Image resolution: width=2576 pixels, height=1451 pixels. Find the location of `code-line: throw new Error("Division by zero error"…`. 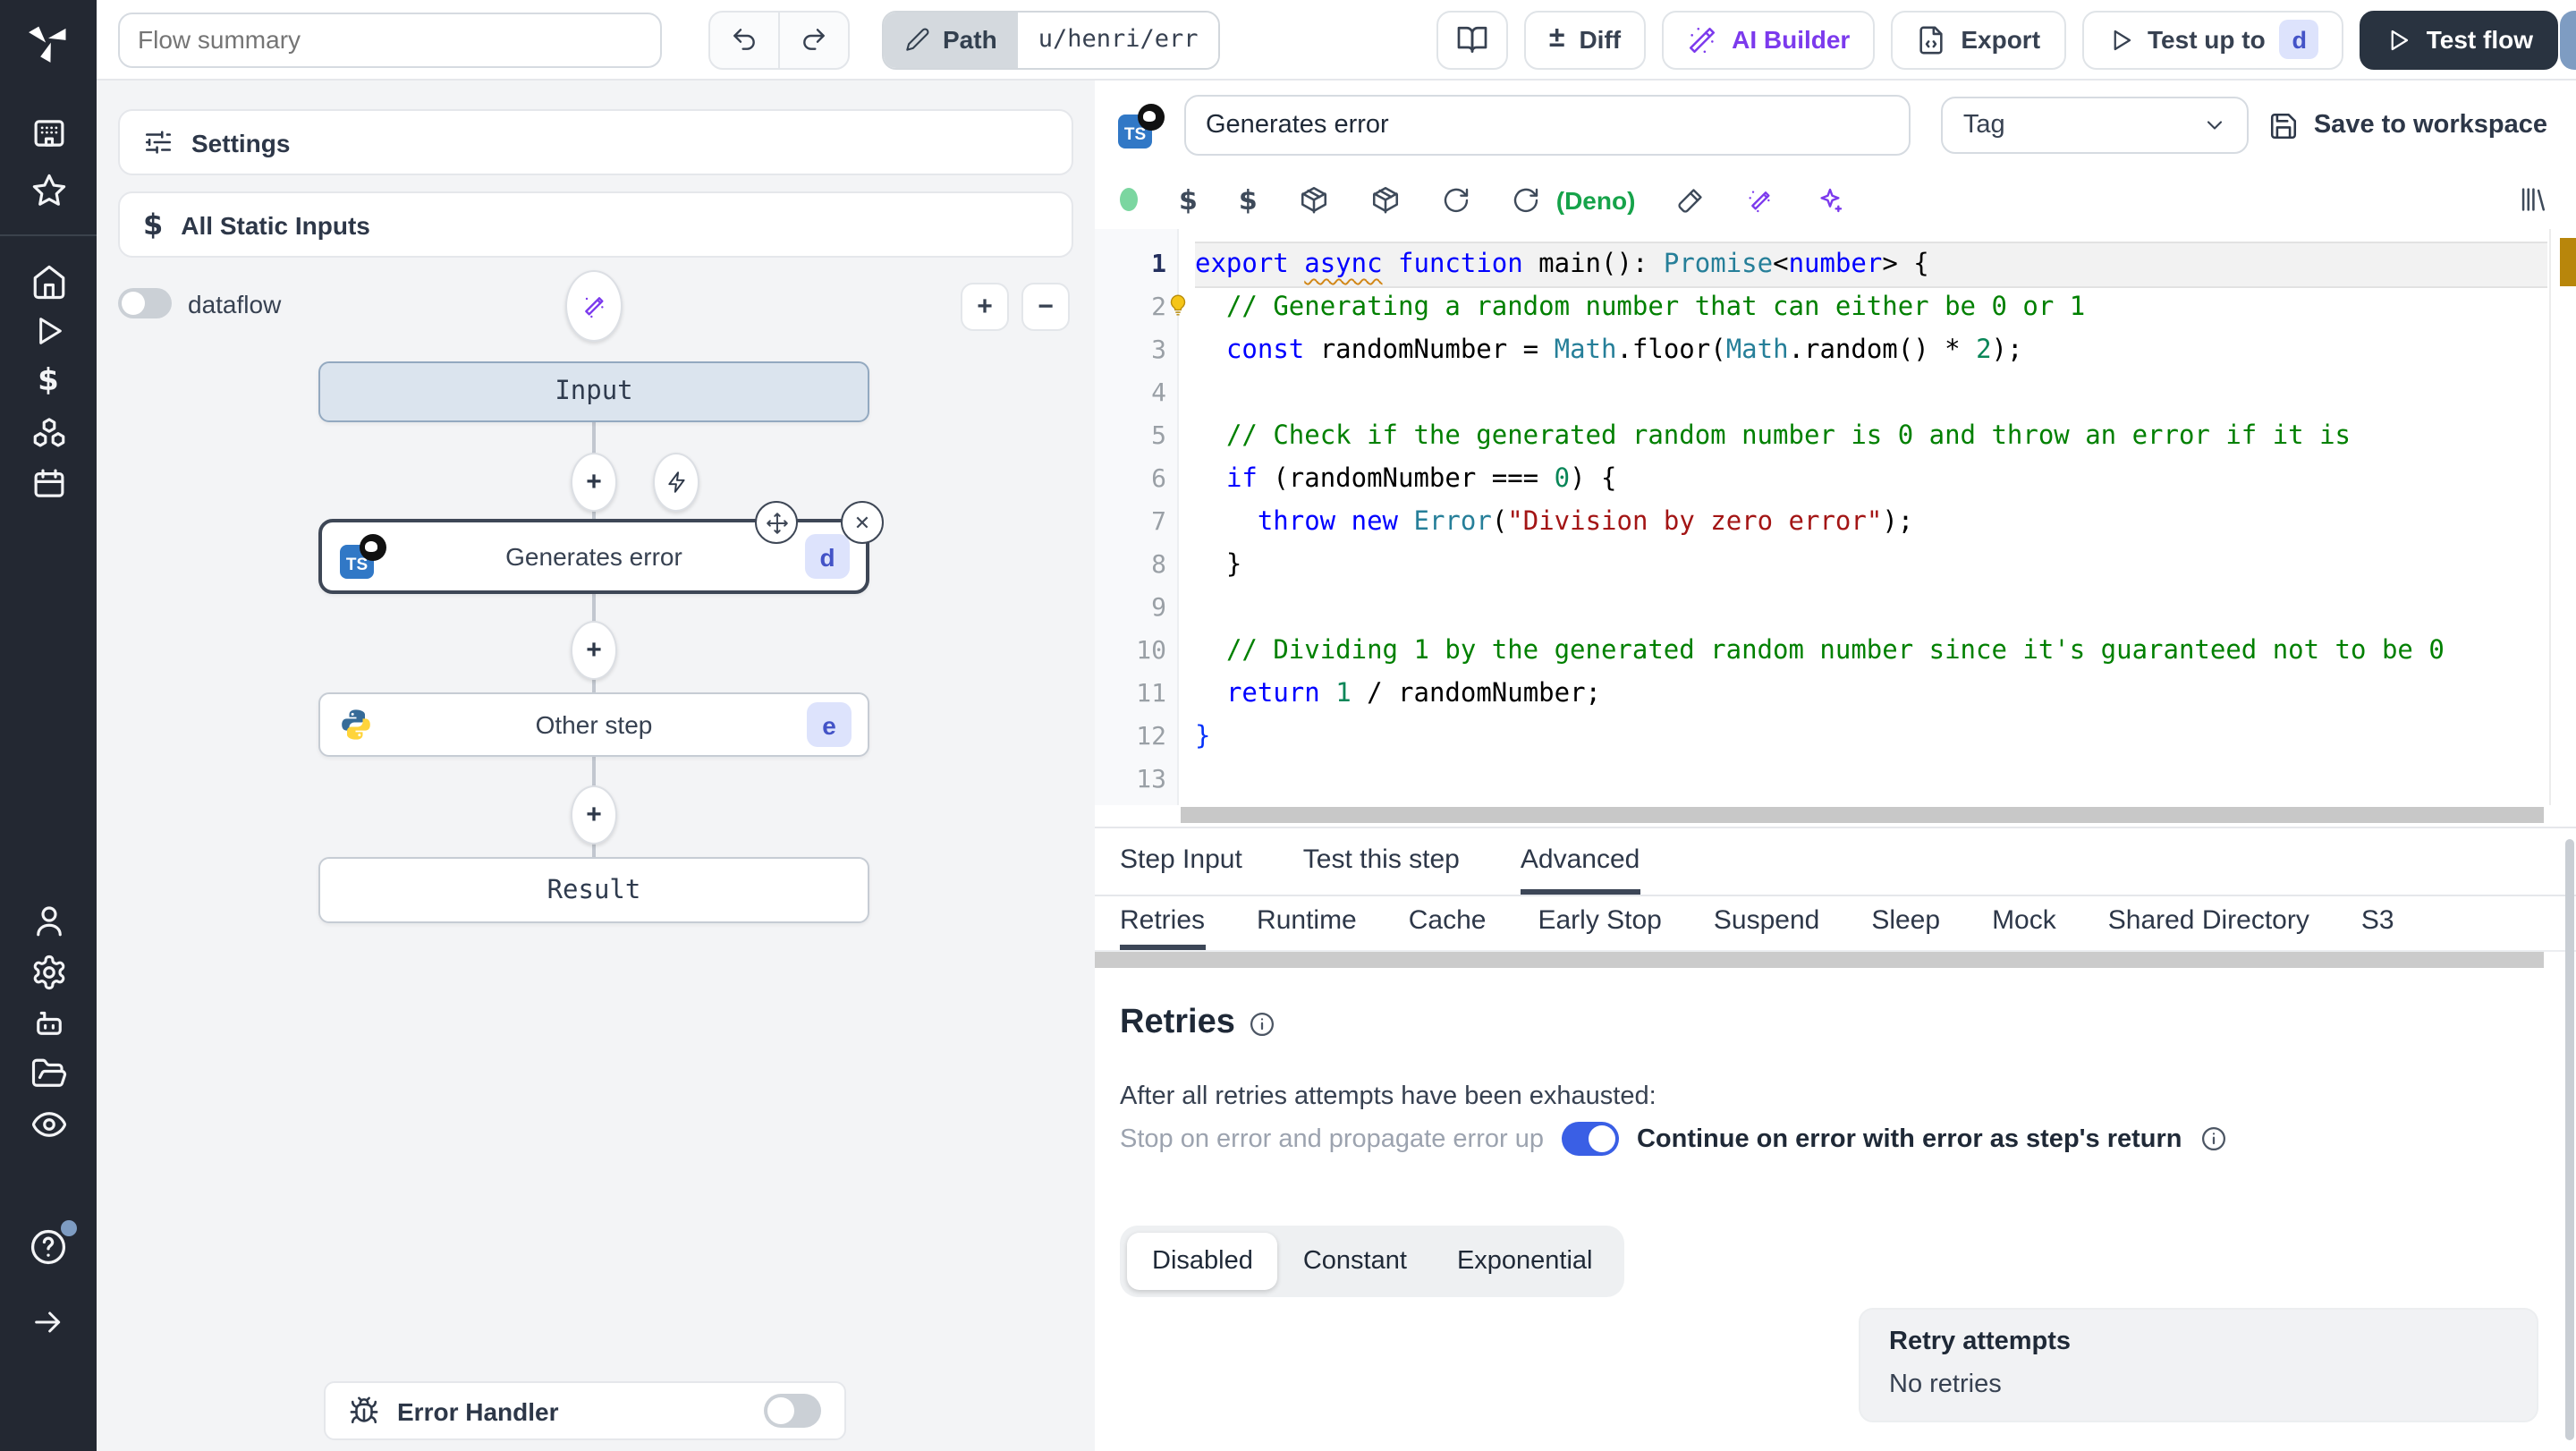

code-line: throw new Error("Division by zero error"… is located at coordinates (1871, 522).